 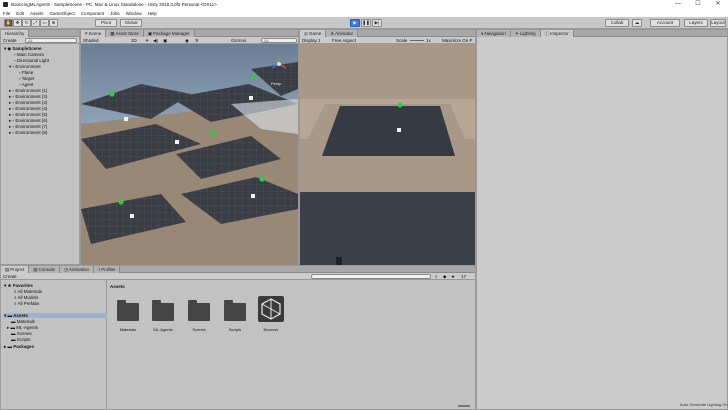 What do you see at coordinates (107, 269) in the screenshot?
I see `tab-profiler: ⌇ Profiler` at bounding box center [107, 269].